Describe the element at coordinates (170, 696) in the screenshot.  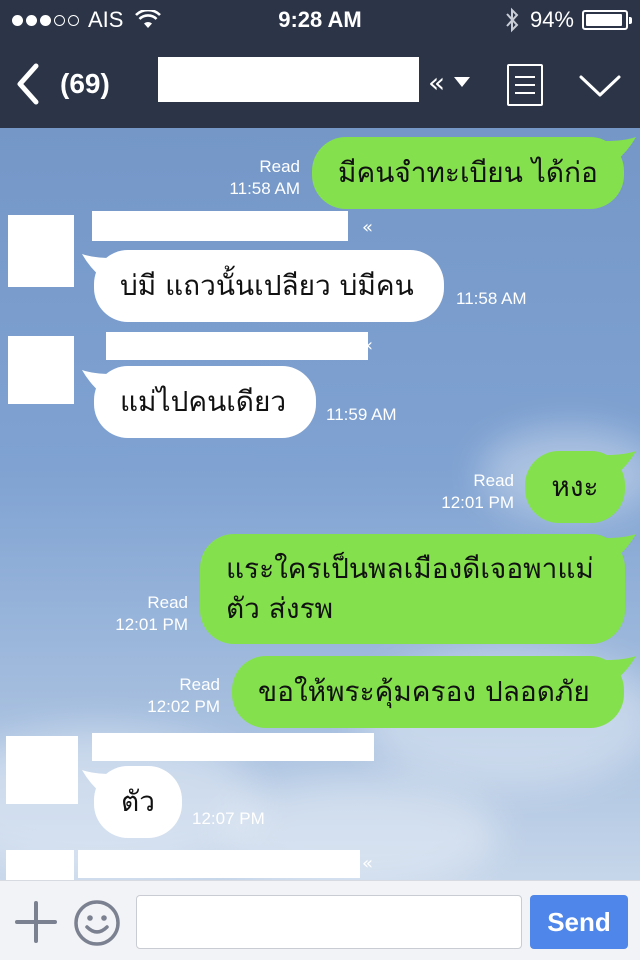
I see `message-meta: Read 12:02 PM` at that location.